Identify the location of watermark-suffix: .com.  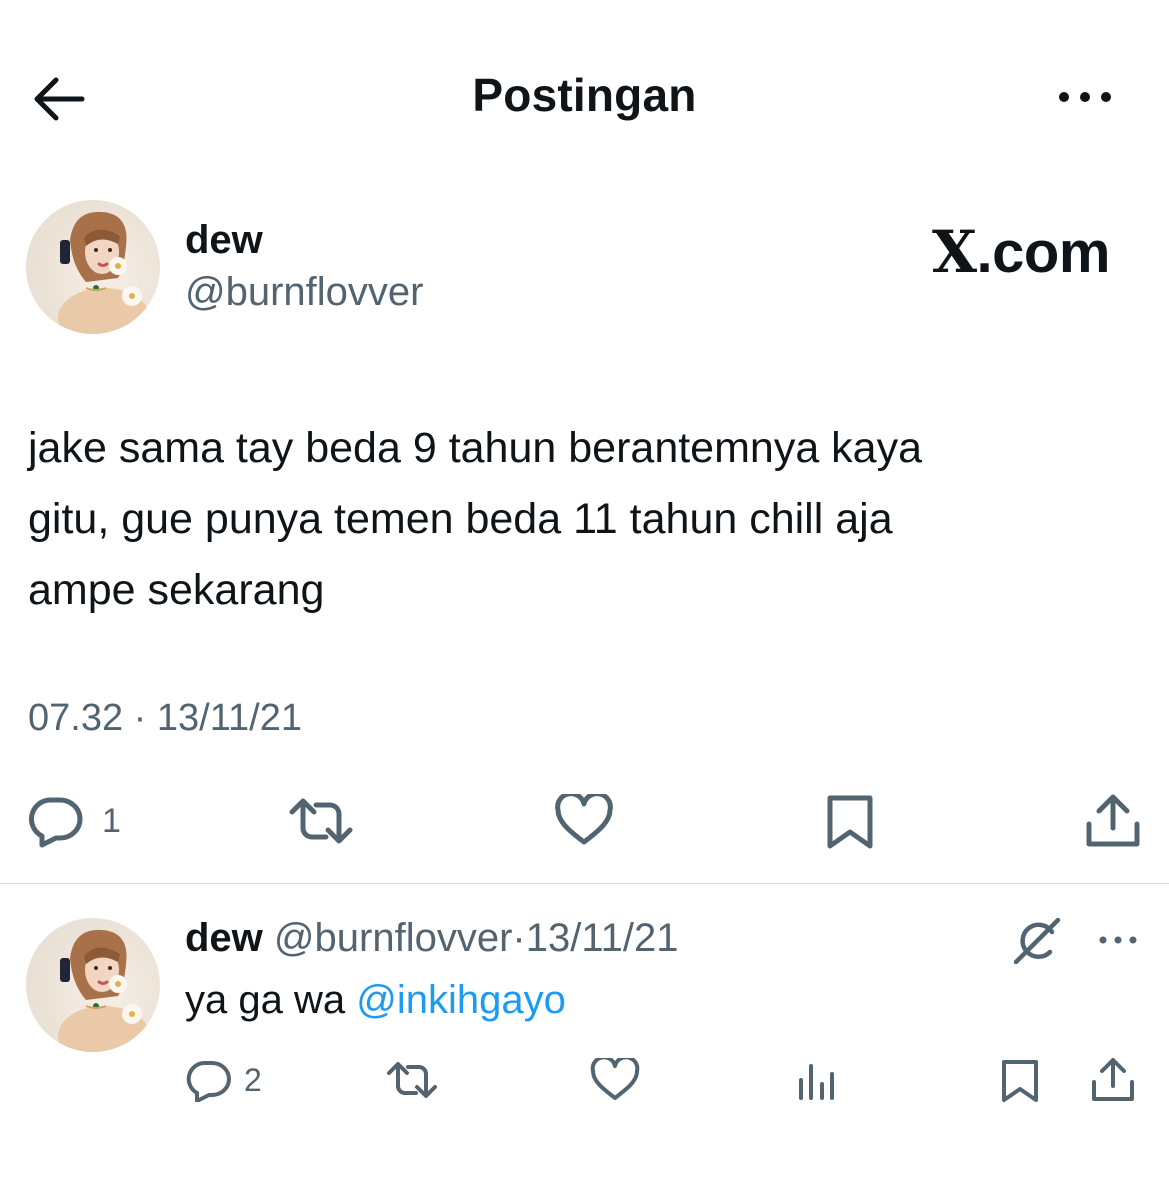
(1043, 252).